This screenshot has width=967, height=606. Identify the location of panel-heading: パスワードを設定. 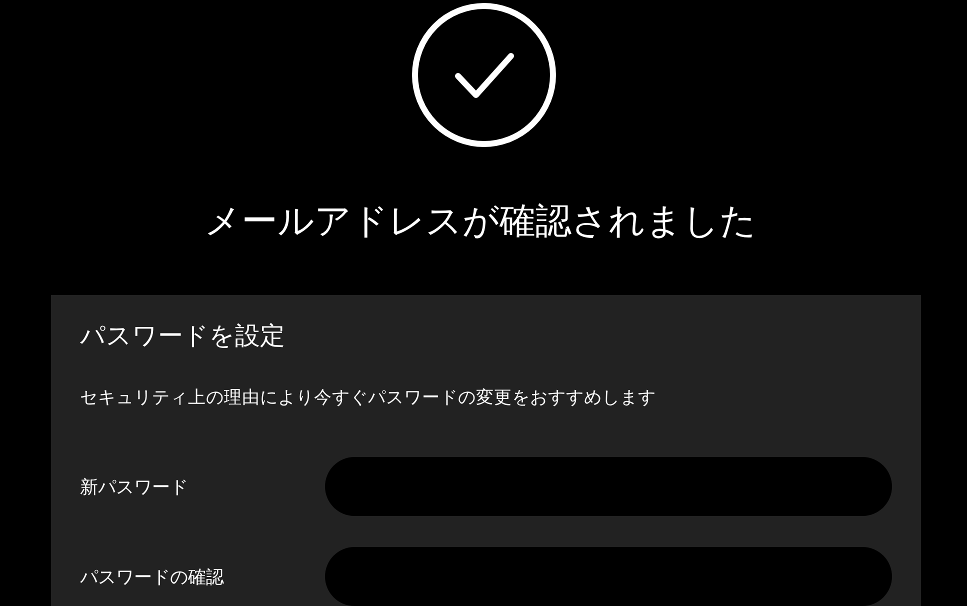
(183, 336).